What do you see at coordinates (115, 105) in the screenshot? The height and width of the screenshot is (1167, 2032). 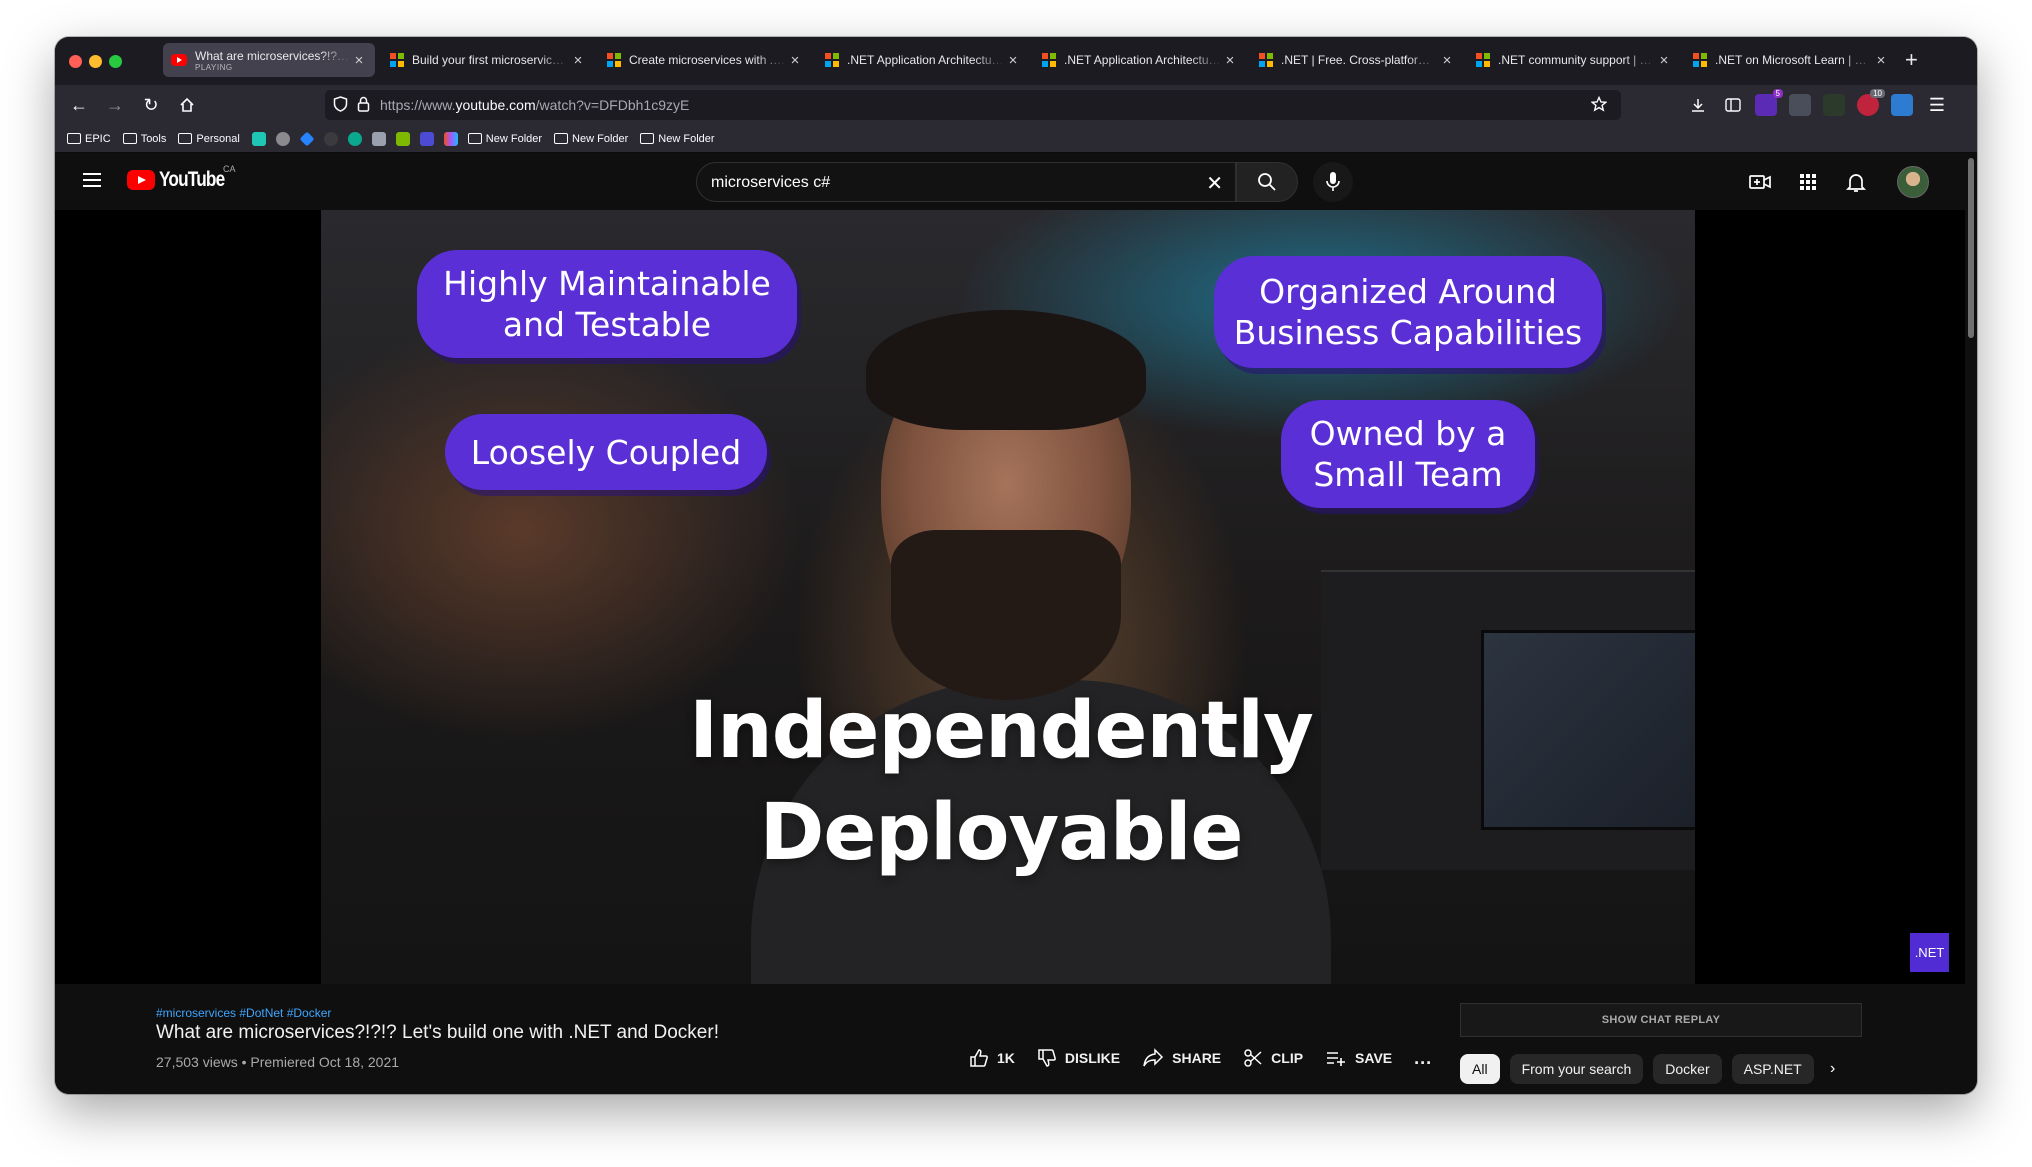 I see `forward-arrow-icon: →` at bounding box center [115, 105].